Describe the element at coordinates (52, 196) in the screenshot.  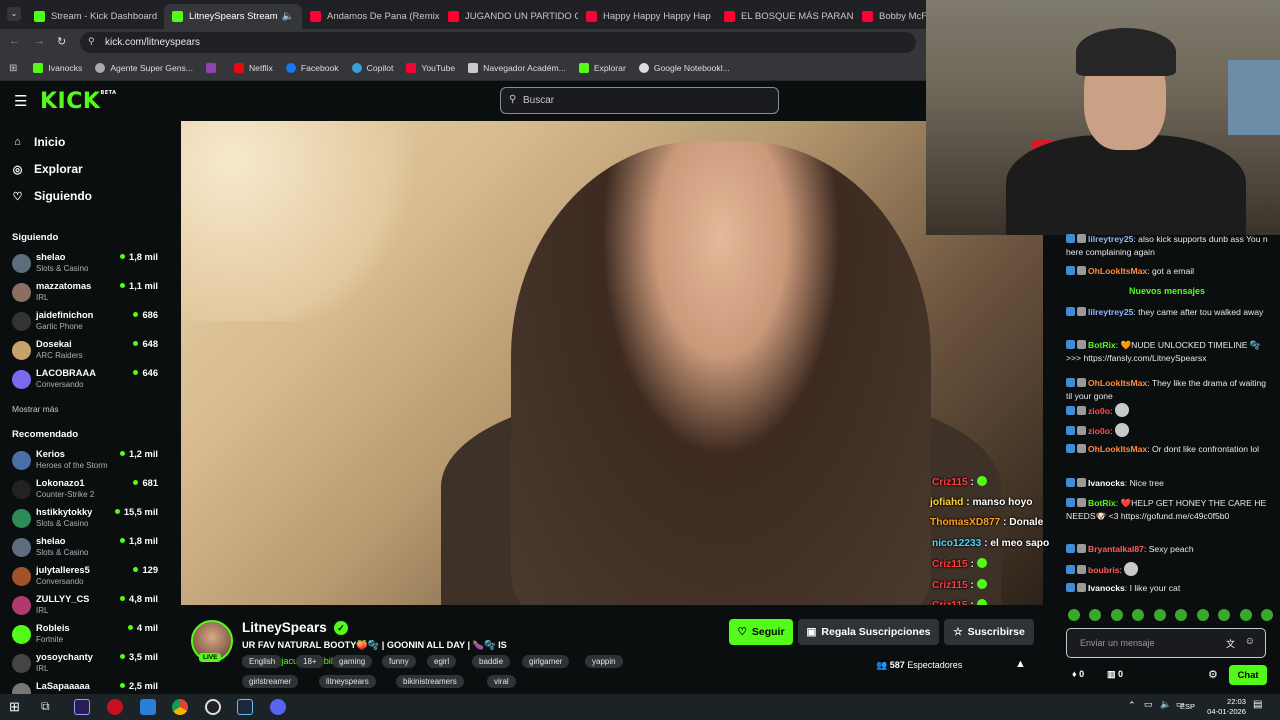
I see `nav-siguiendo: ♡ Siguiendo` at that location.